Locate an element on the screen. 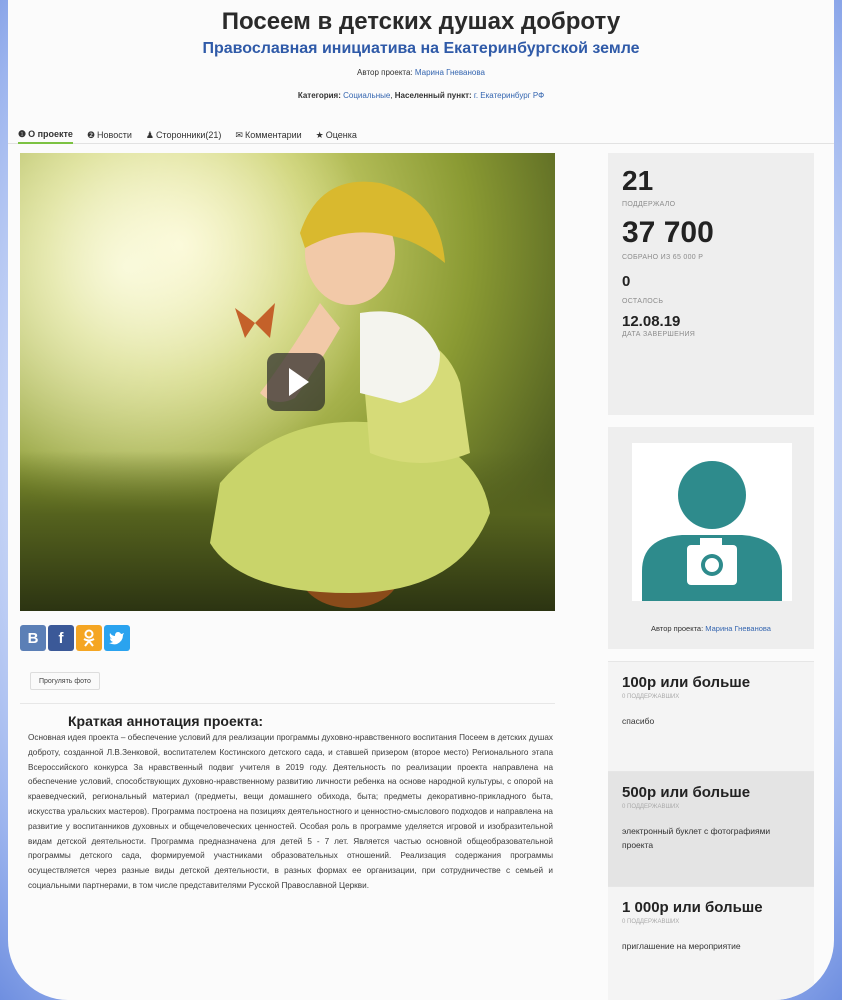 This screenshot has height=1000, width=842. user-icon: ♟ is located at coordinates (149, 134).